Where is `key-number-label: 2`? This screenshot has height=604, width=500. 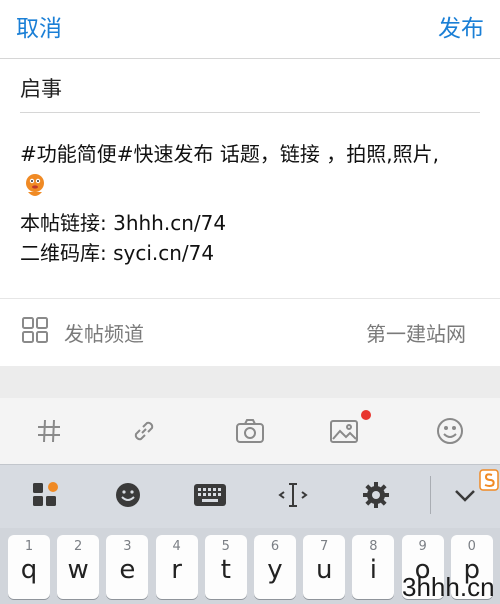 key-number-label: 2 is located at coordinates (78, 546).